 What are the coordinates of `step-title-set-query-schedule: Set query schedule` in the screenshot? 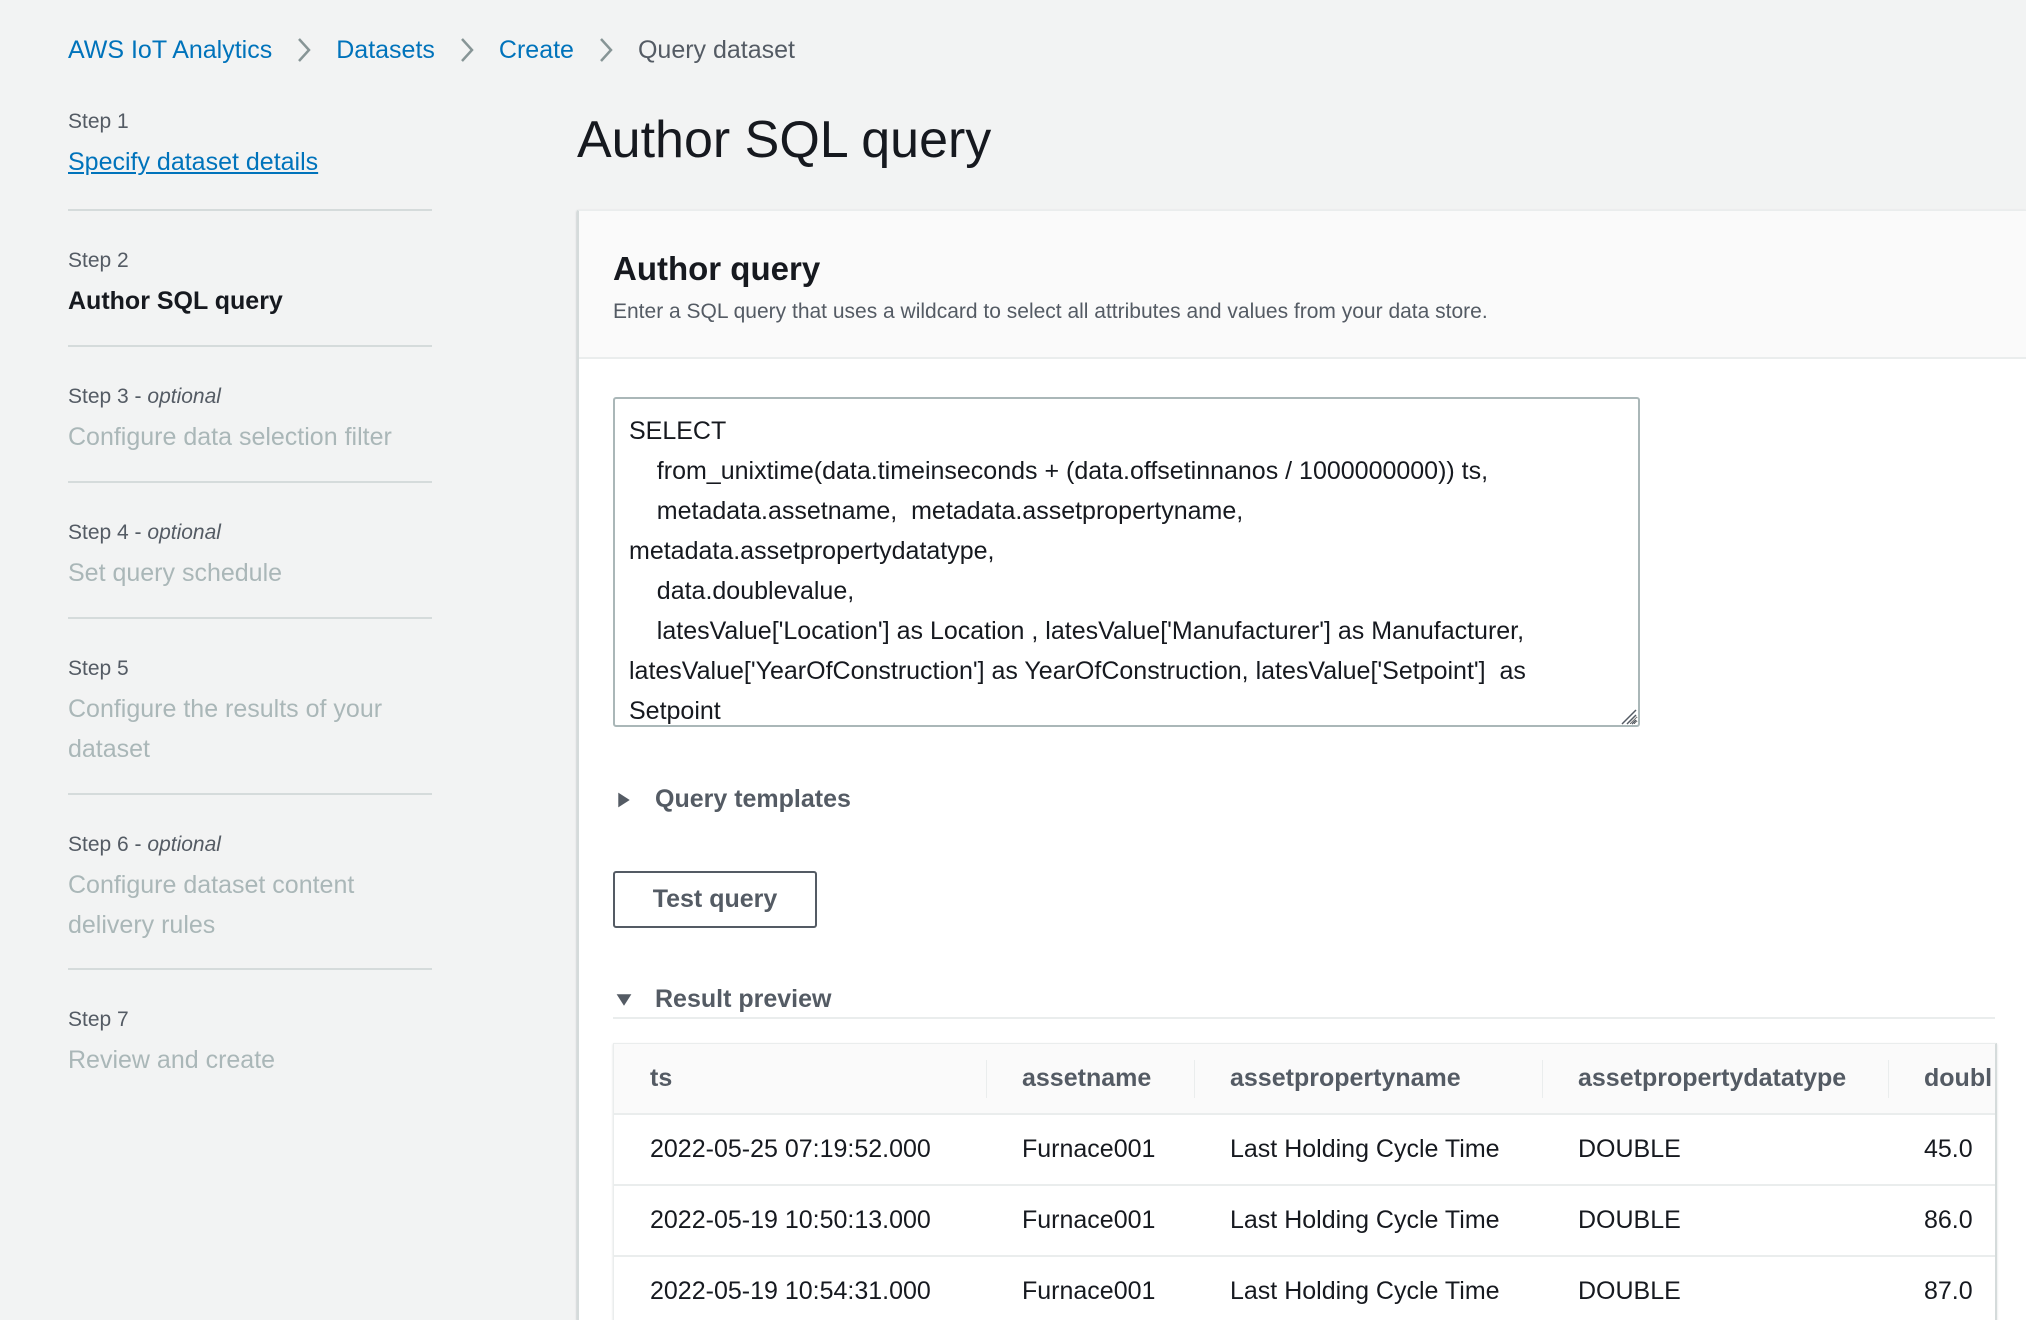 It's located at (175, 573).